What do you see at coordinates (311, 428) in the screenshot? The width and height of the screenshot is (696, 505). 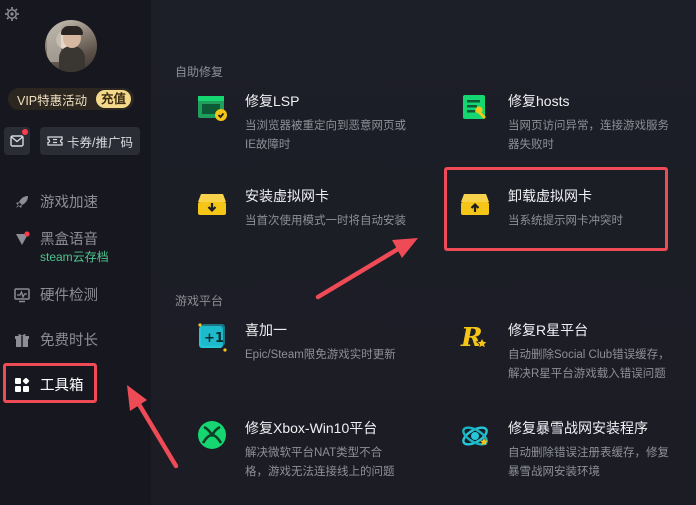 I see `tool-name: 修复Xbox-Win10平台` at bounding box center [311, 428].